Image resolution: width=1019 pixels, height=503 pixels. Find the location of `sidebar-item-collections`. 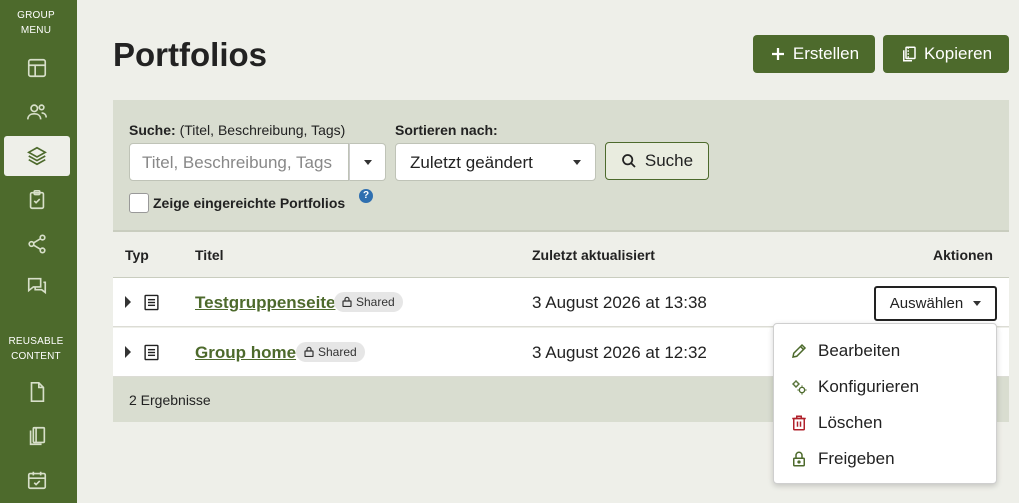

sidebar-item-collections is located at coordinates (37, 436).